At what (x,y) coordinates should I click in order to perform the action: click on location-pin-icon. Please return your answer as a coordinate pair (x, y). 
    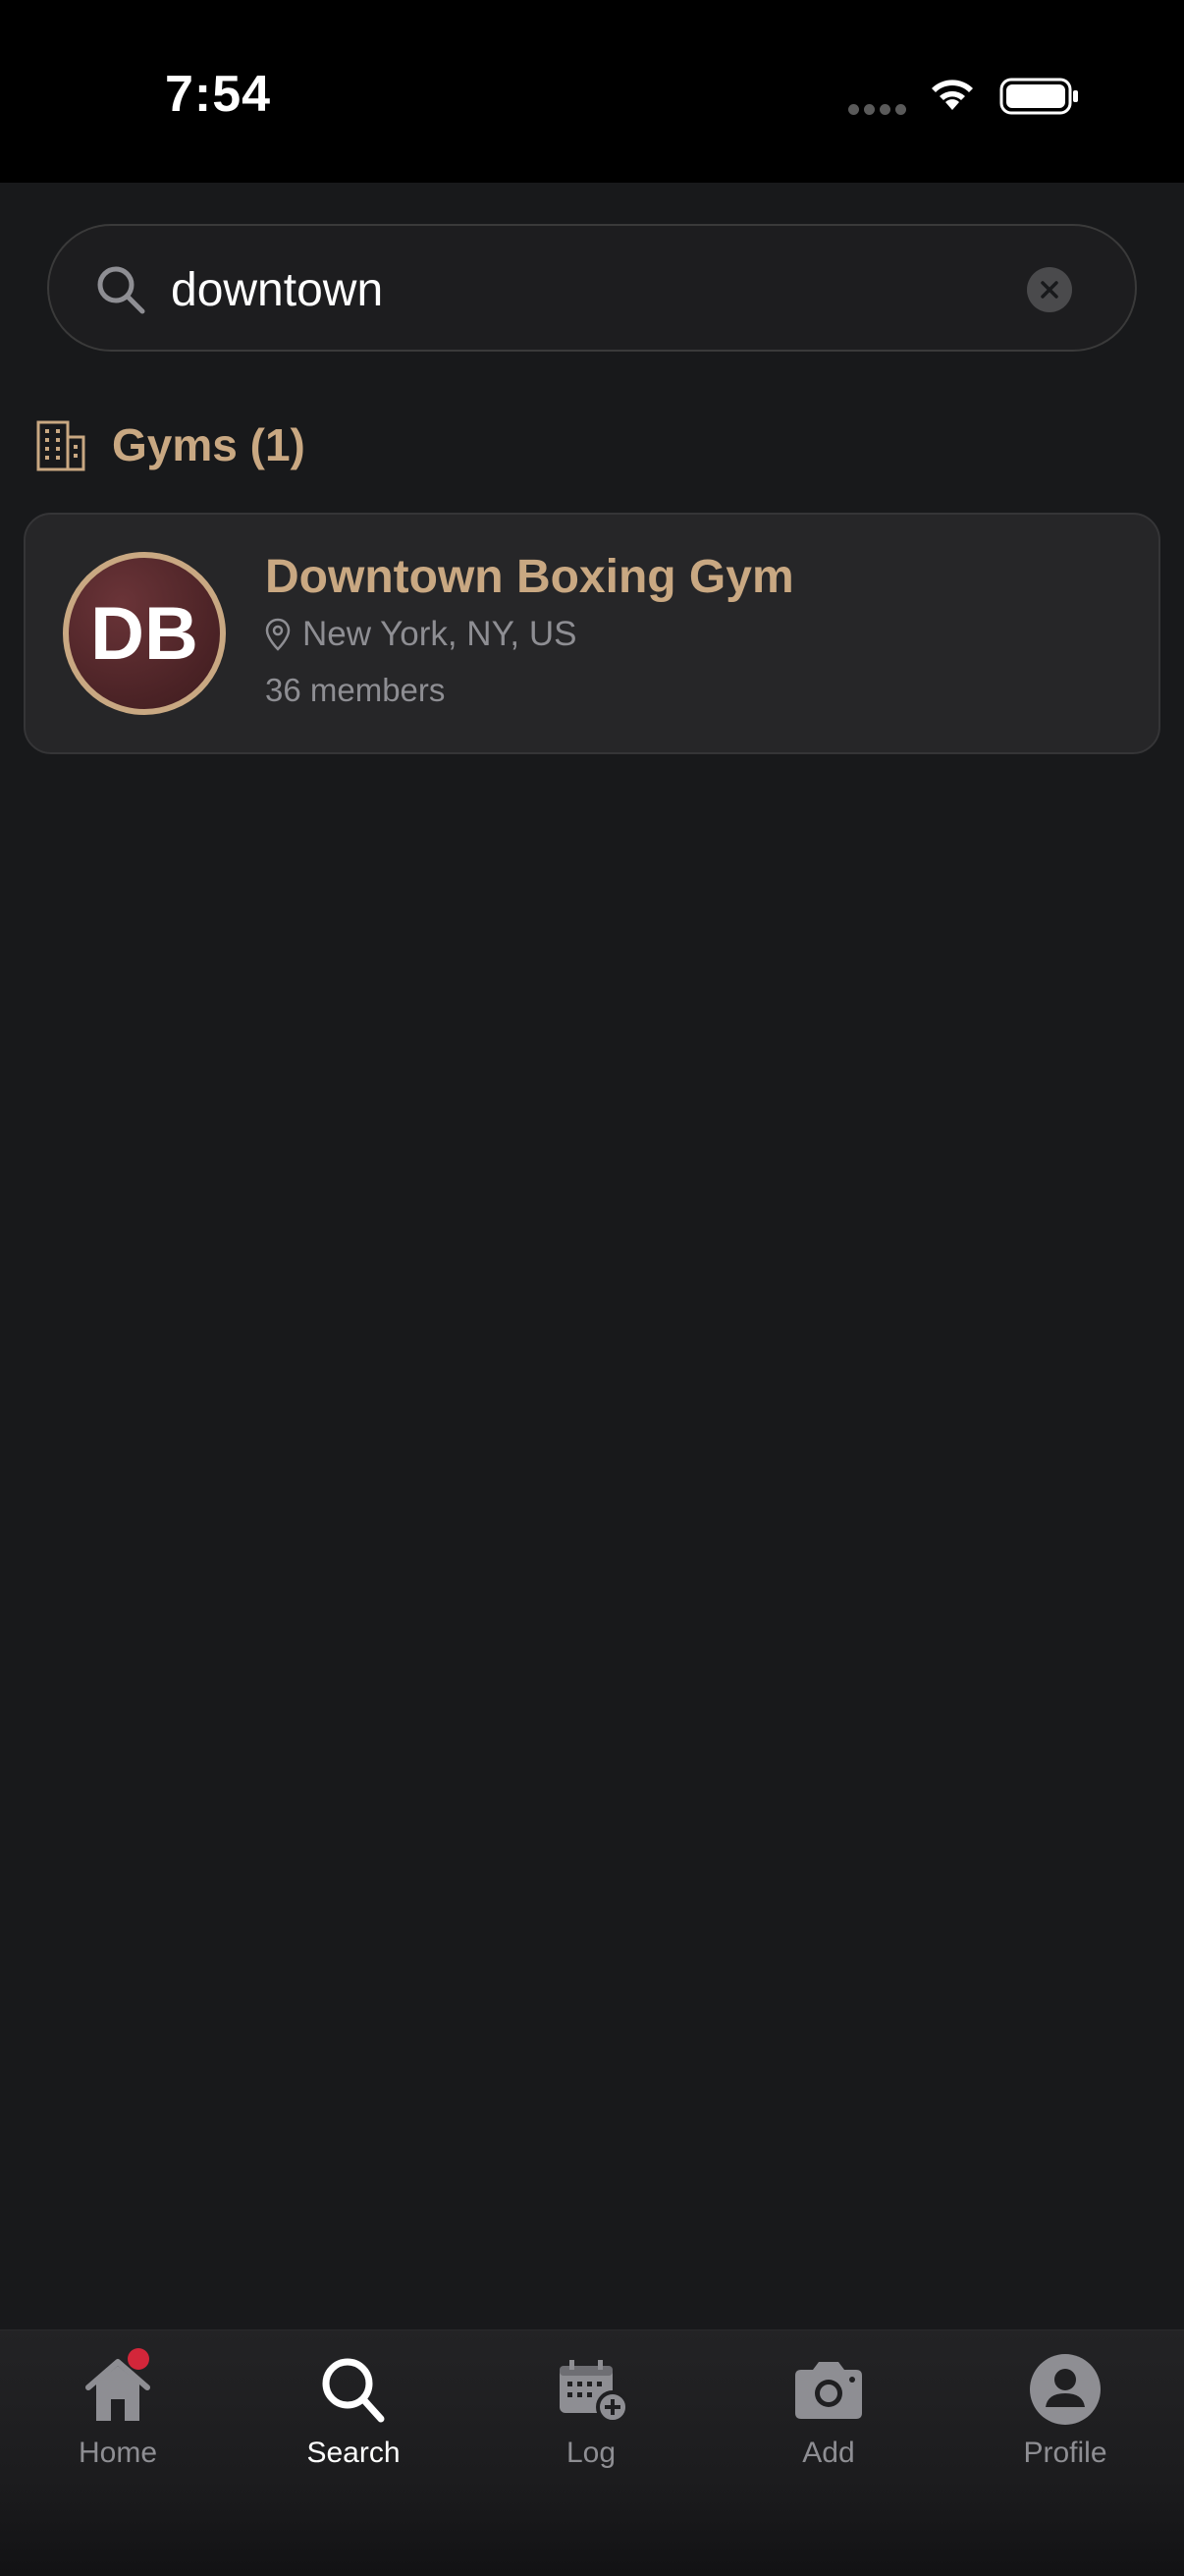
    Looking at the image, I should click on (278, 635).